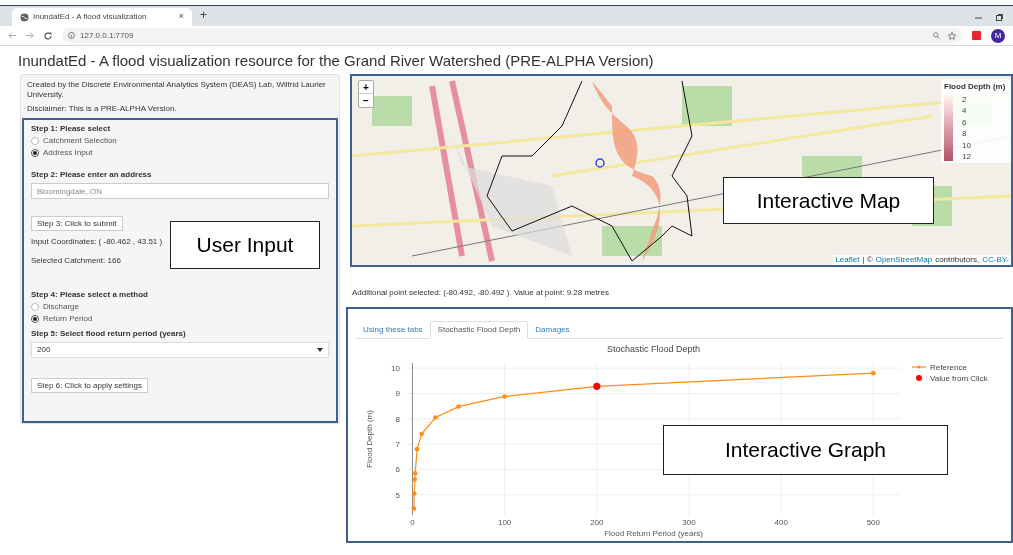  Describe the element at coordinates (177, 90) in the screenshot. I see `credit-text: Created by the Discrete Environmental Analytics System (DEAS) Lab, Wilfrid Laurier University.` at that location.